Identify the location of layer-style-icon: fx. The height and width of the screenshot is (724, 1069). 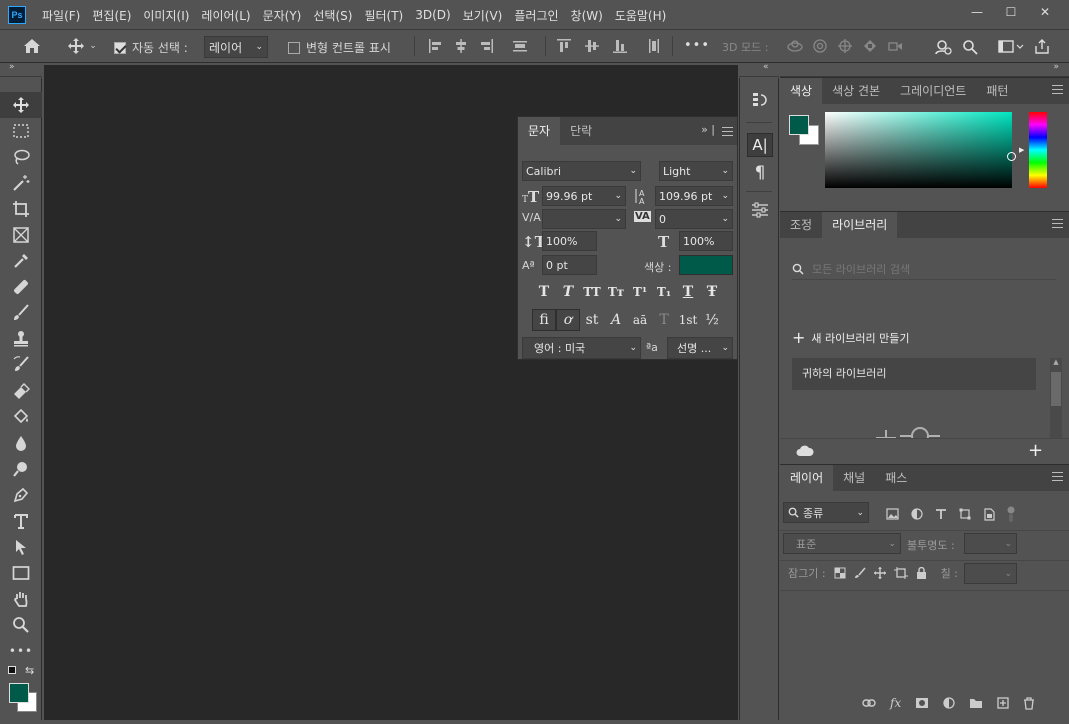
(895, 703).